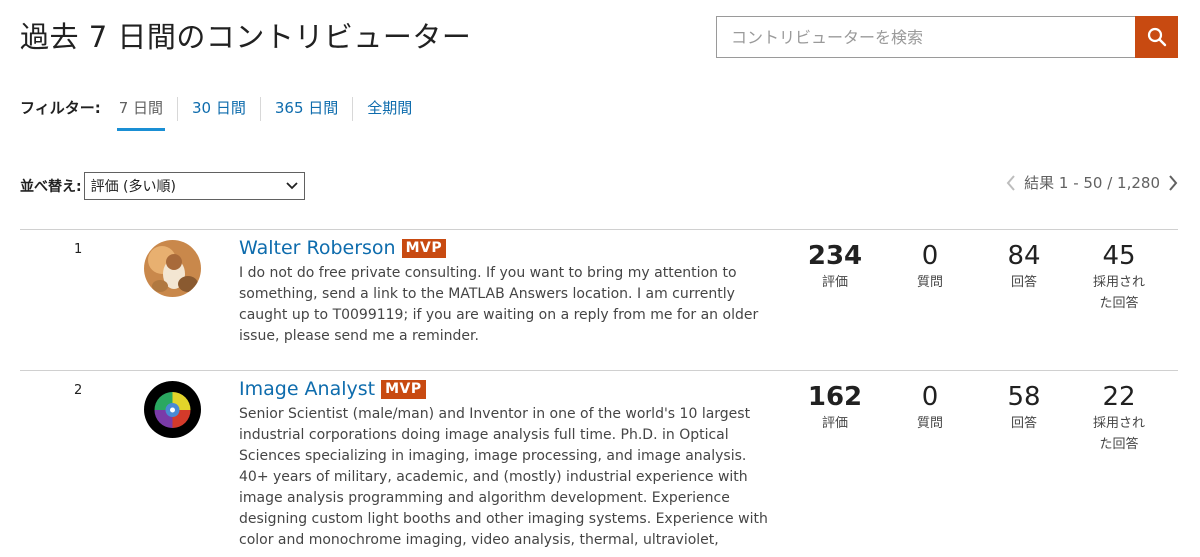  What do you see at coordinates (389, 114) in the screenshot?
I see `filter-tab-all-time: 全期間` at bounding box center [389, 114].